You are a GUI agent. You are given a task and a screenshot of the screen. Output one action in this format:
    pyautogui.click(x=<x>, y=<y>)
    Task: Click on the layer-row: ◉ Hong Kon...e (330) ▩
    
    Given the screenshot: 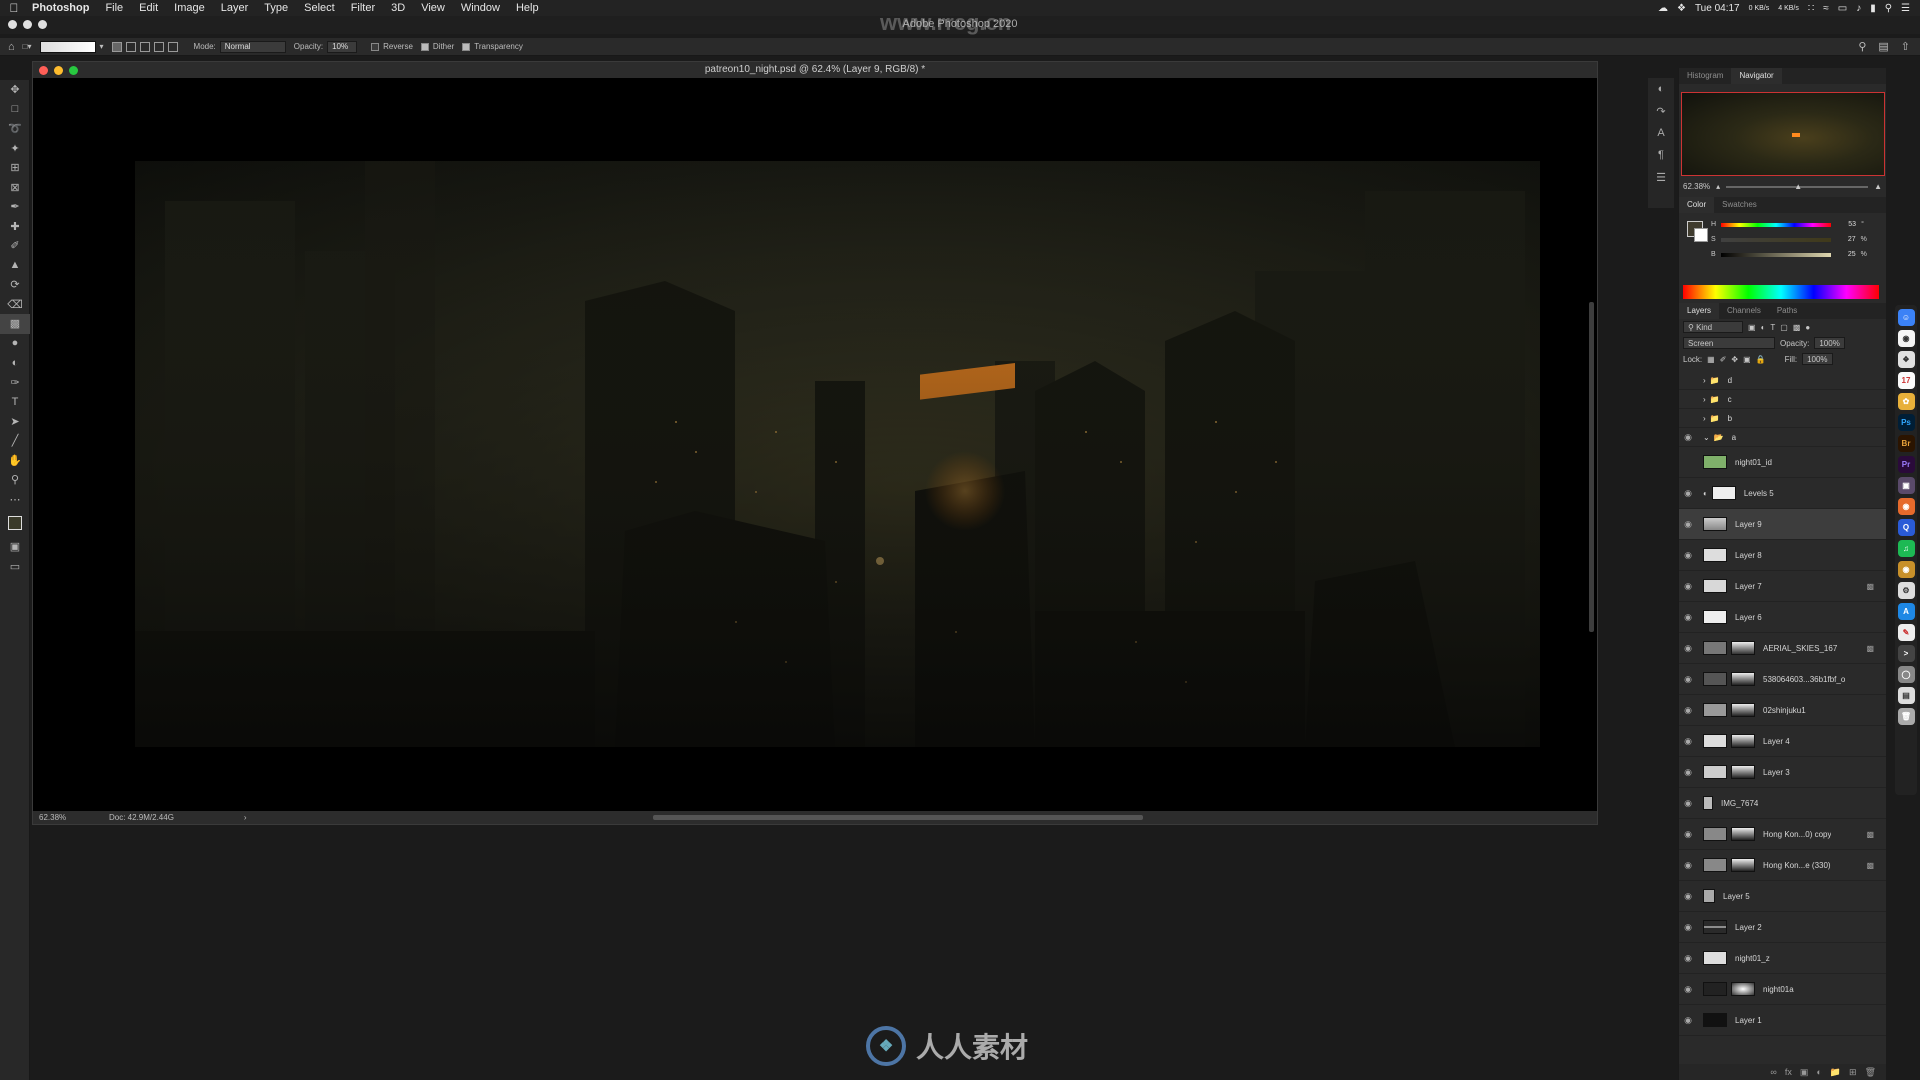 What is the action you would take?
    pyautogui.click(x=1782, y=865)
    